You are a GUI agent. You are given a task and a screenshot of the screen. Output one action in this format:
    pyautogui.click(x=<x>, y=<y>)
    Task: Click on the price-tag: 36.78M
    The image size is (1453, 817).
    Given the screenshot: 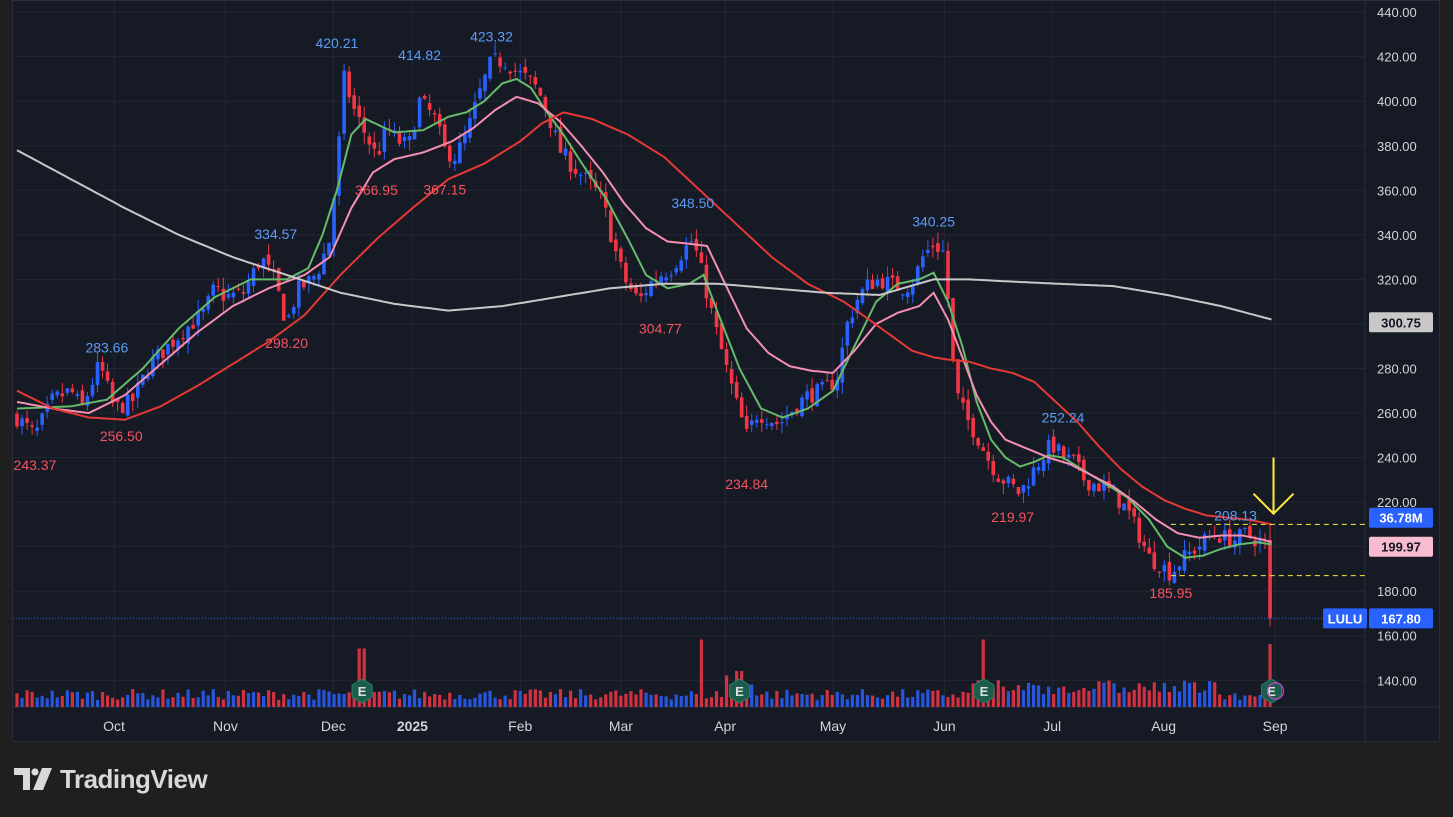 What is the action you would take?
    pyautogui.click(x=1401, y=517)
    